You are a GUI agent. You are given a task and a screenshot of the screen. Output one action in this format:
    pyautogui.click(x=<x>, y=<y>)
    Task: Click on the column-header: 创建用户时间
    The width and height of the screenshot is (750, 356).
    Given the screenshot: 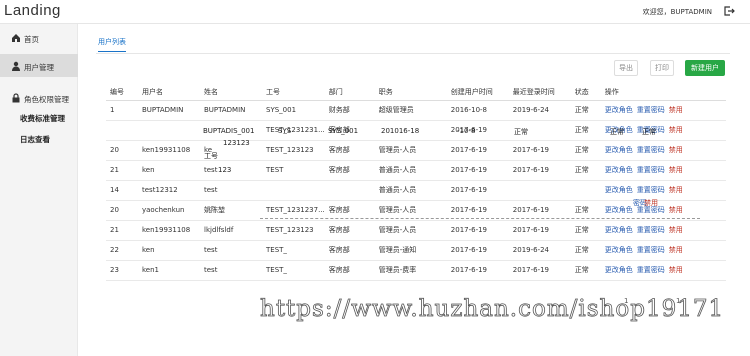 What is the action you would take?
    pyautogui.click(x=477, y=92)
    